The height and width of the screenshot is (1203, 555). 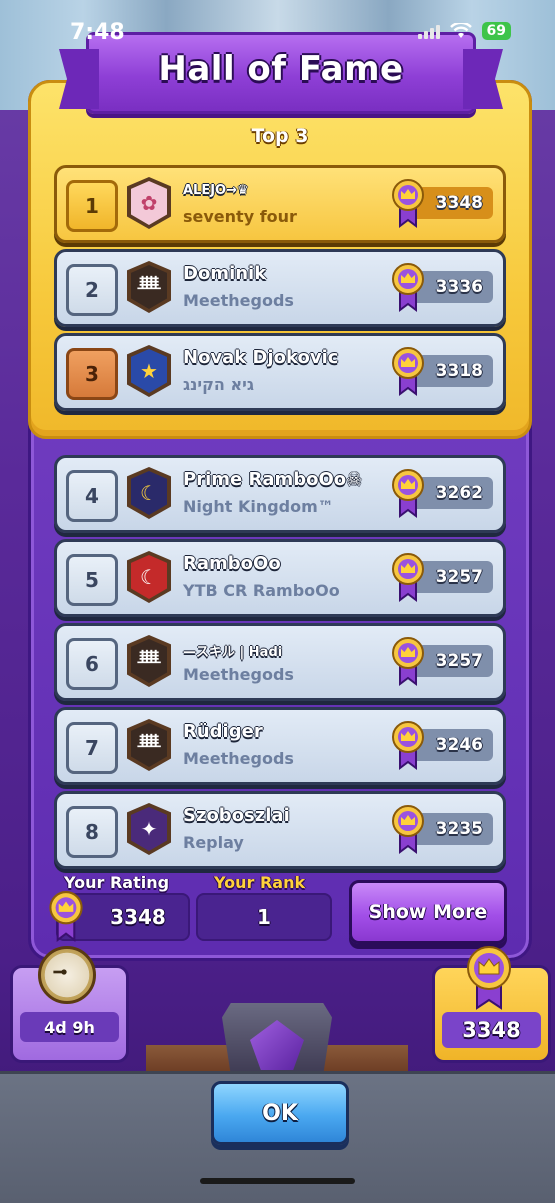 What do you see at coordinates (277, 1181) in the screenshot?
I see `home-indicator` at bounding box center [277, 1181].